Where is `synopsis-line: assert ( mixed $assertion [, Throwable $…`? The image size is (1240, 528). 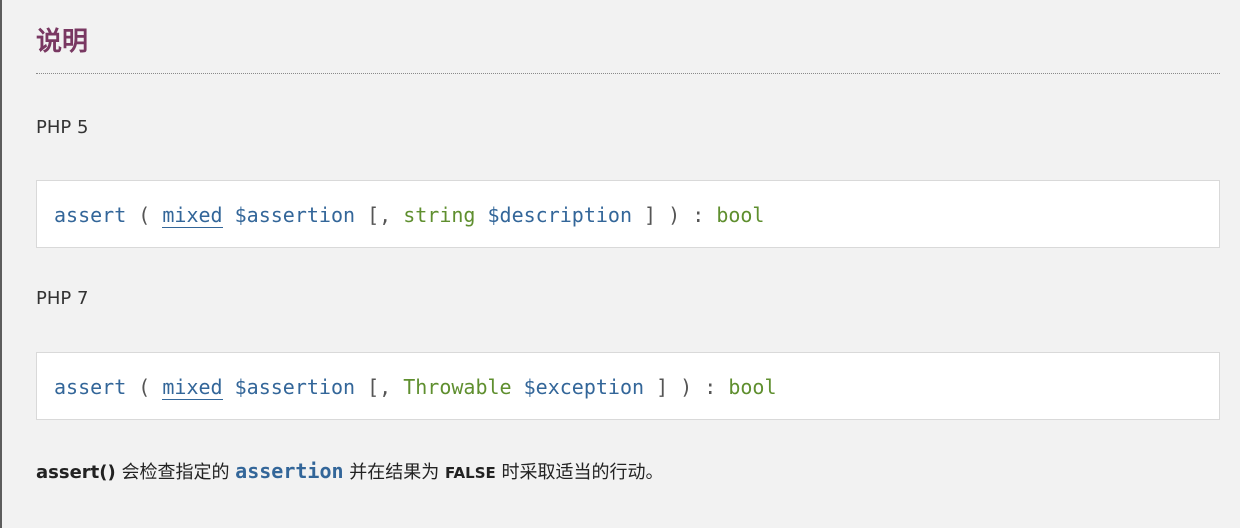
synopsis-line: assert ( mixed $assertion [, Throwable $… is located at coordinates (415, 387).